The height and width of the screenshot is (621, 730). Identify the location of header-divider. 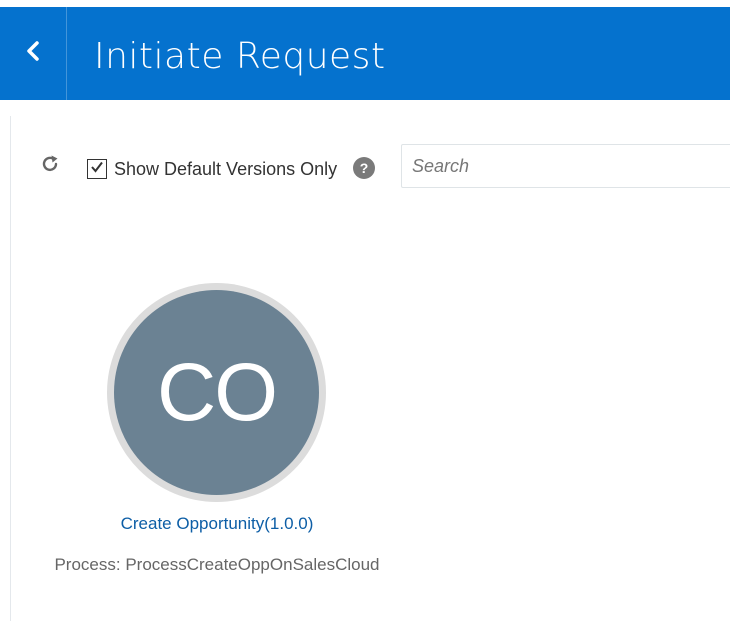
(66, 53).